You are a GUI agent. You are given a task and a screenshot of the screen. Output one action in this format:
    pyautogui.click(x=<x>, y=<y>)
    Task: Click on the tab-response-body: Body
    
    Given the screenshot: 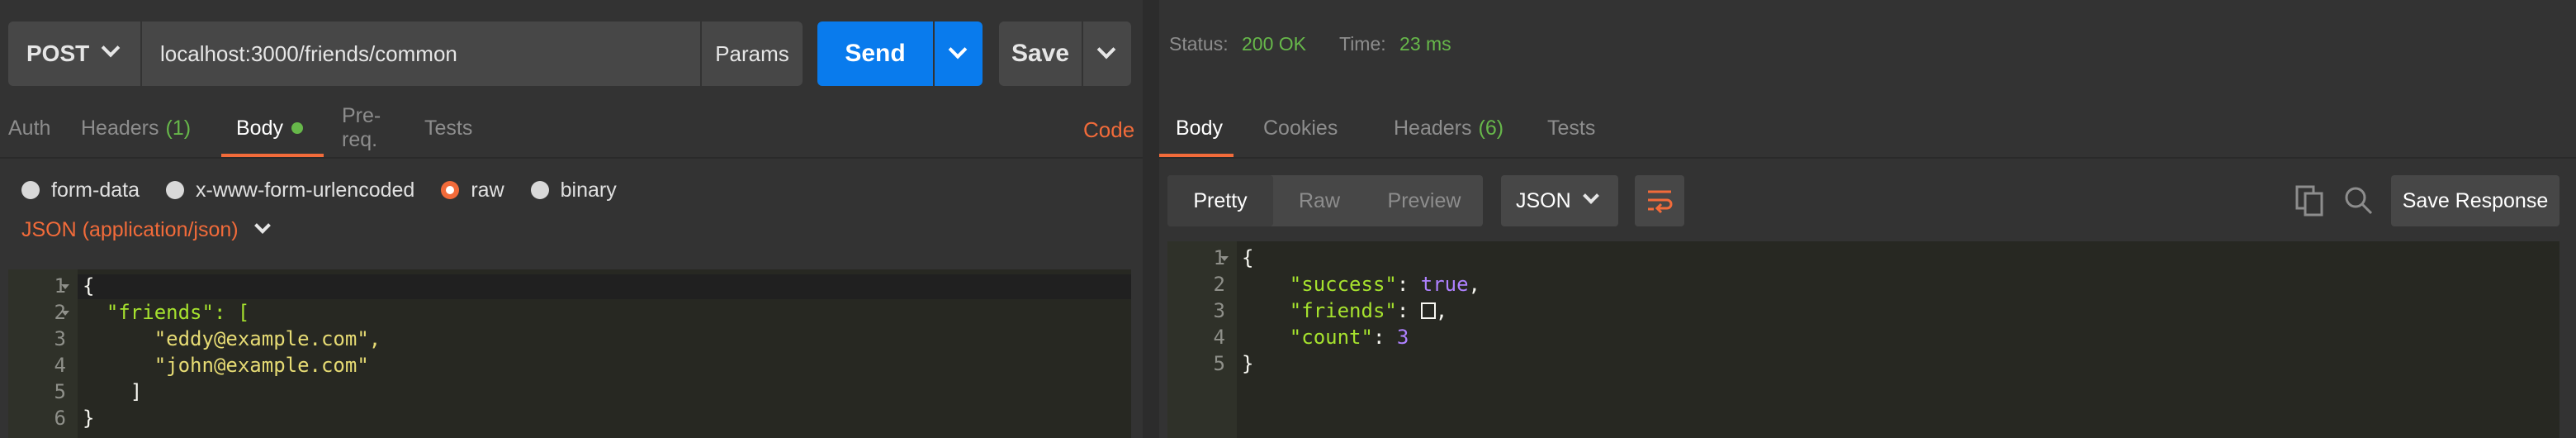 What is the action you would take?
    pyautogui.click(x=1196, y=128)
    